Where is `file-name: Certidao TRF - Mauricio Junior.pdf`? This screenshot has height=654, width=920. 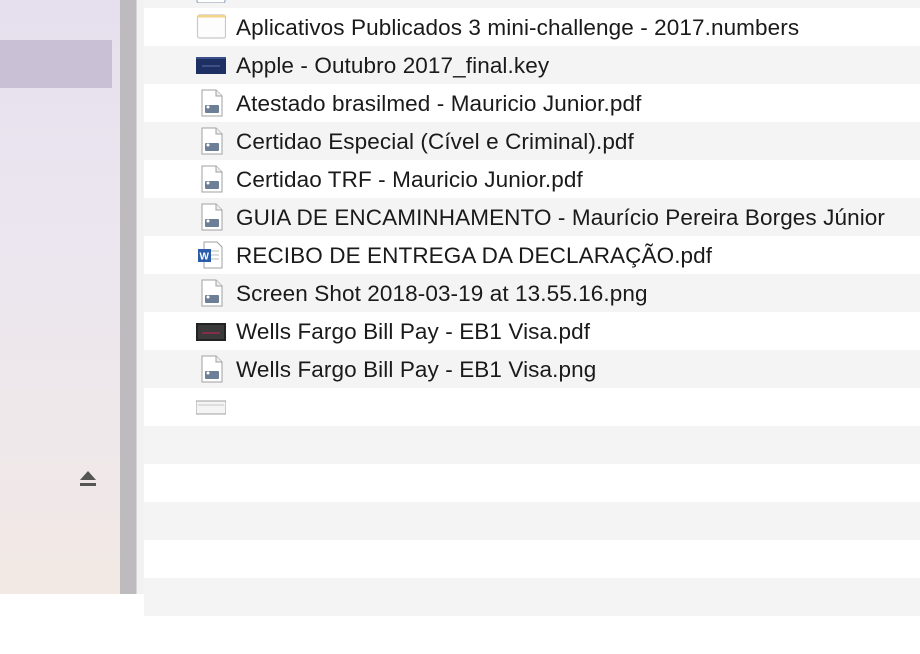
file-name: Certidao TRF - Mauricio Junior.pdf is located at coordinates (409, 179).